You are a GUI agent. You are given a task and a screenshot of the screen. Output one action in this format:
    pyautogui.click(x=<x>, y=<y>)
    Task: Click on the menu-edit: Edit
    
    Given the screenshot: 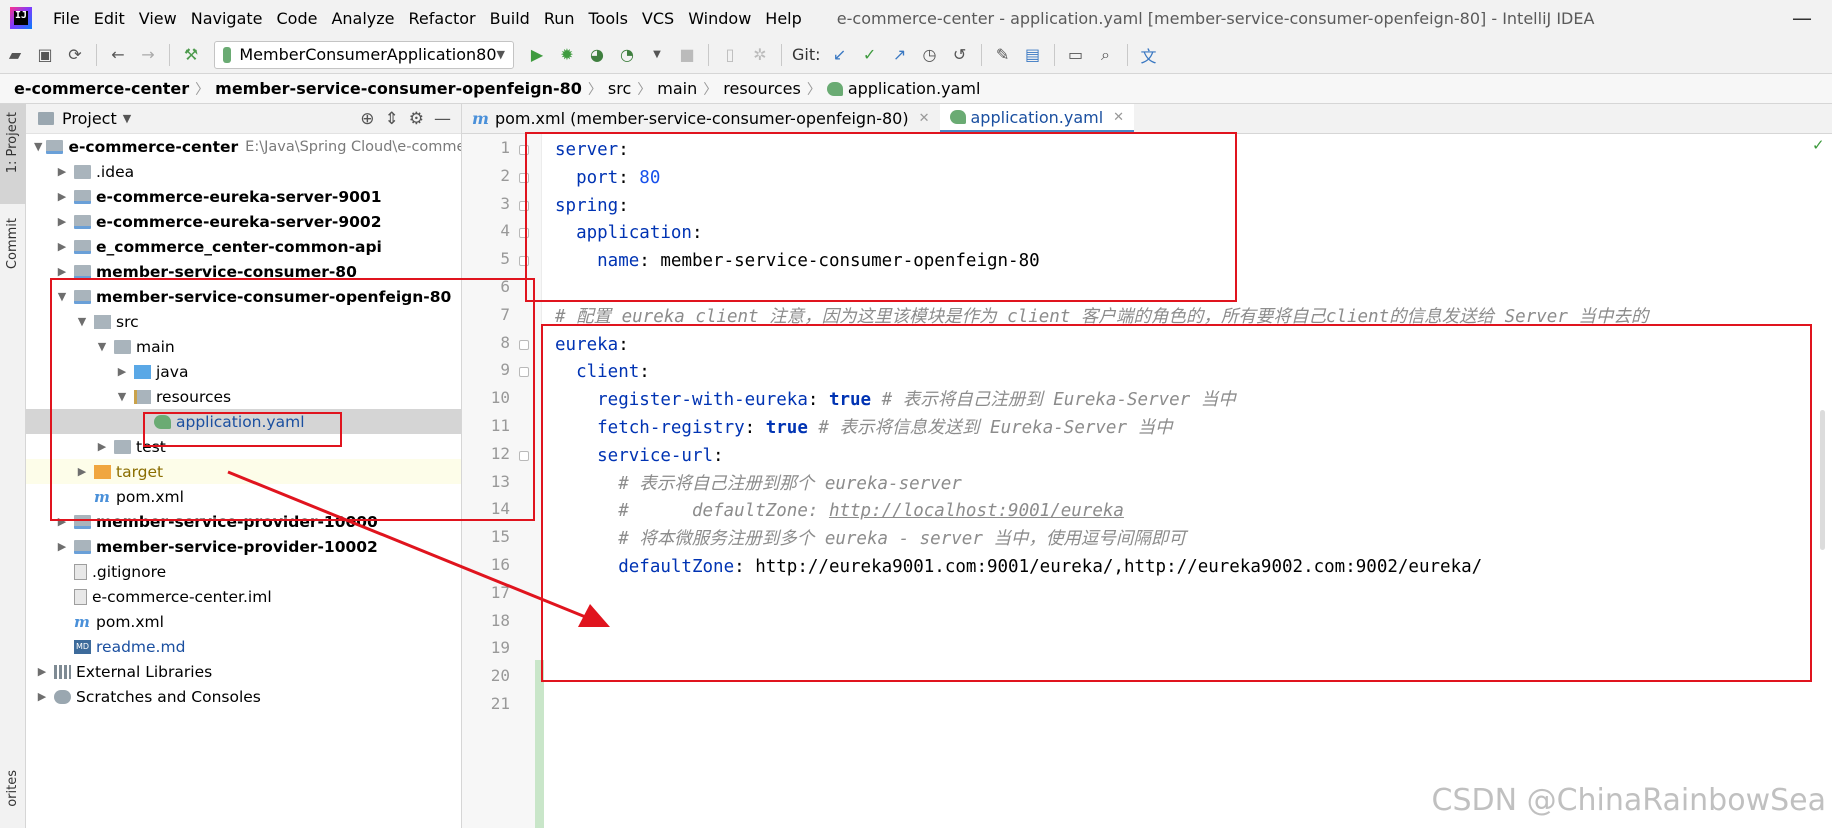 What is the action you would take?
    pyautogui.click(x=109, y=18)
    